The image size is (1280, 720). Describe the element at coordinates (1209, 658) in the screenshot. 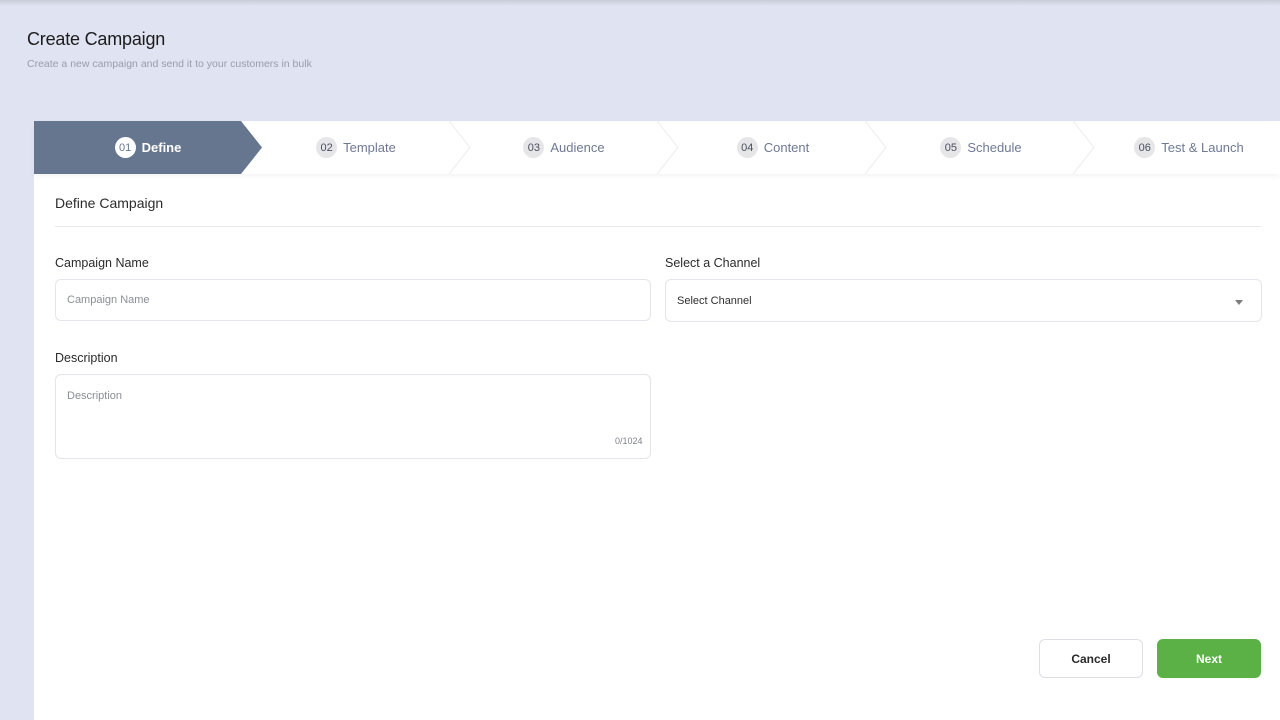

I see `next-button: Next` at that location.